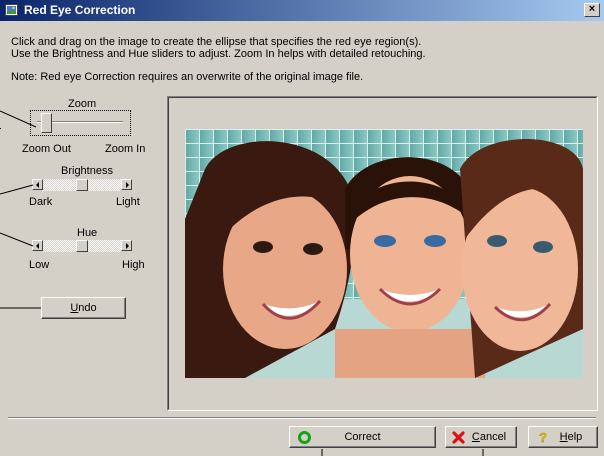 The width and height of the screenshot is (604, 456). What do you see at coordinates (133, 265) in the screenshot?
I see `hue-high-label: High` at bounding box center [133, 265].